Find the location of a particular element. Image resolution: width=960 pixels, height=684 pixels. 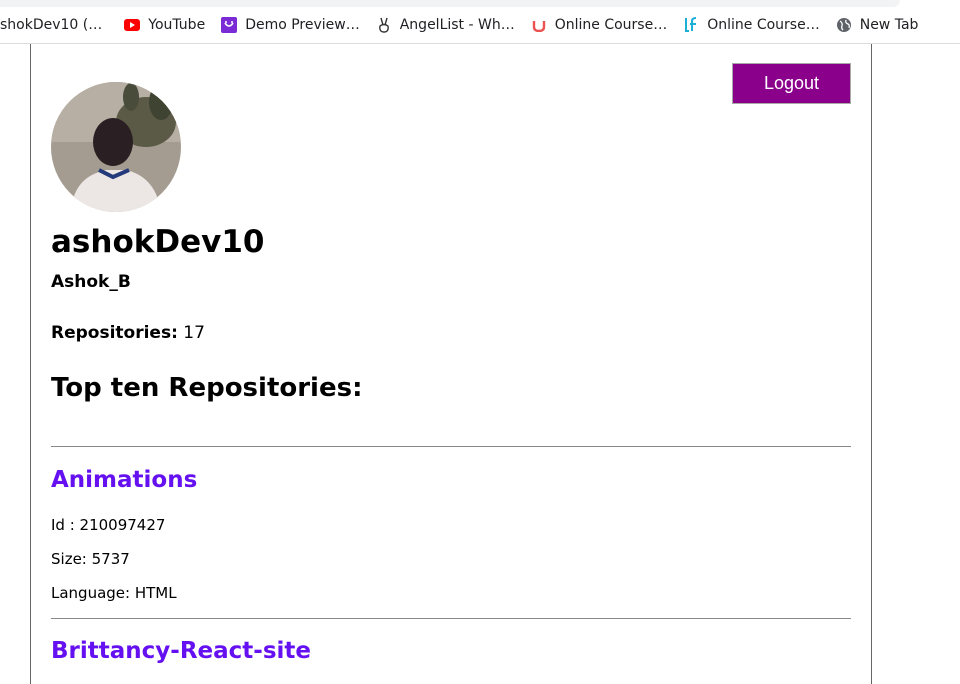

bookmark-new-tab: New Tab is located at coordinates (877, 25).